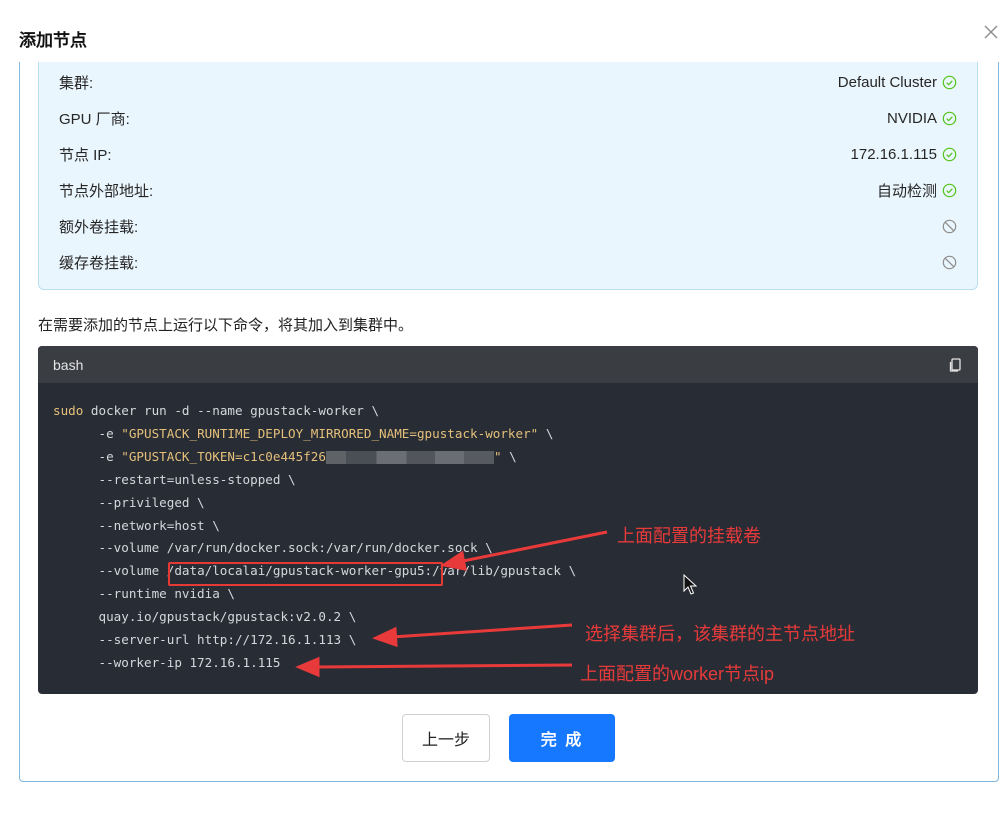 The height and width of the screenshot is (813, 1005). I want to click on annotation-server: 选择集群后，该集群的主节点地址, so click(720, 634).